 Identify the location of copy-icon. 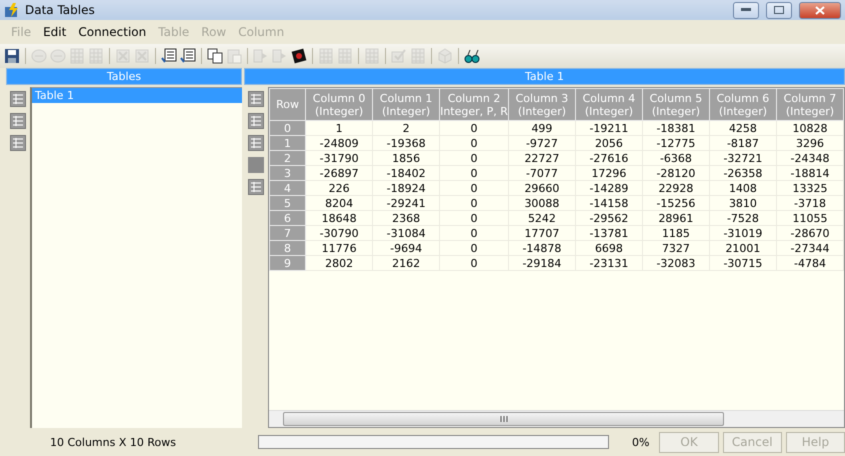
(215, 56).